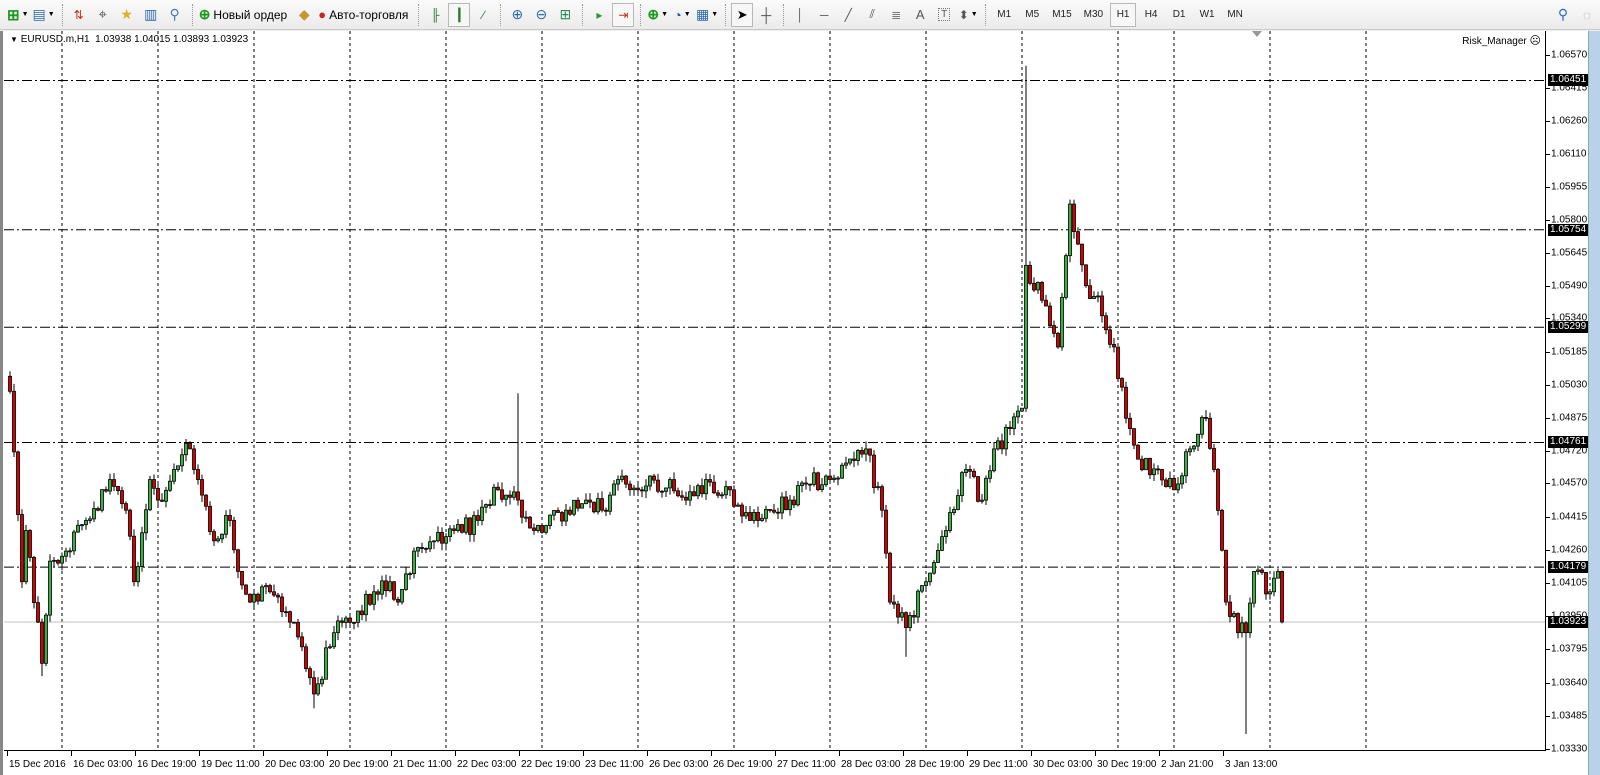 The width and height of the screenshot is (1600, 775). What do you see at coordinates (742, 14) in the screenshot?
I see `cursor-button: ➤` at bounding box center [742, 14].